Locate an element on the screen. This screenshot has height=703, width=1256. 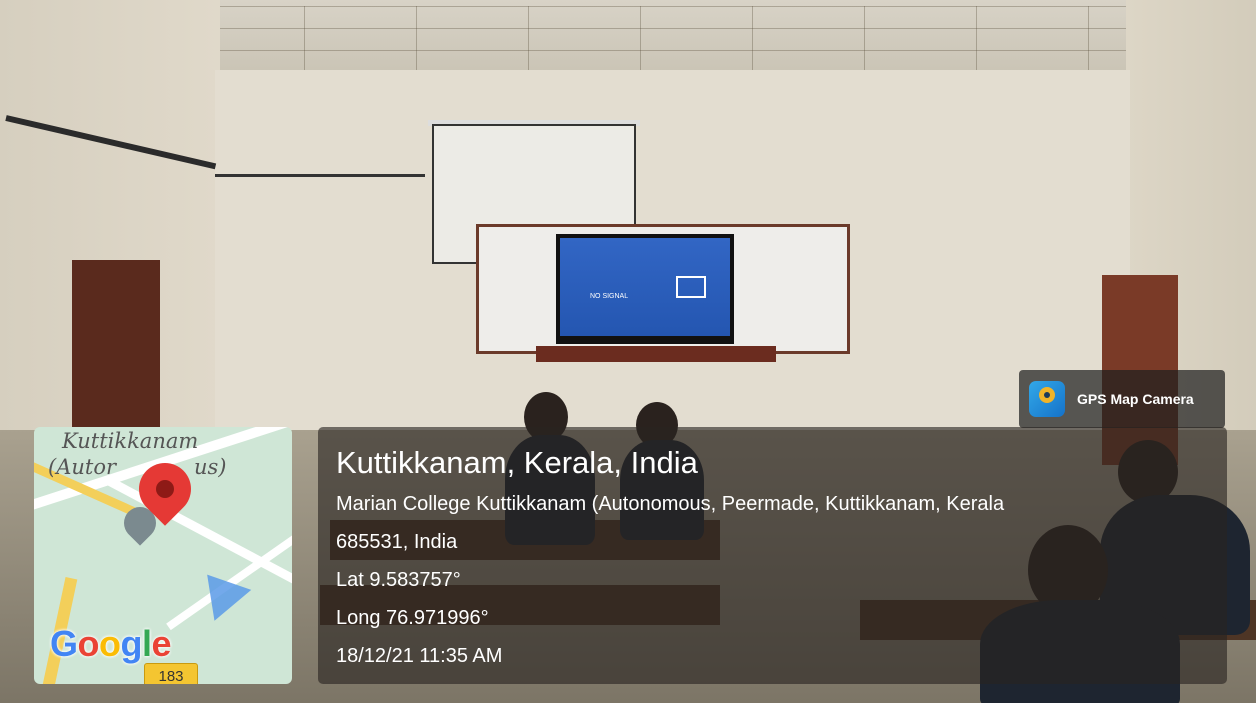
badge-label: GPS Map Camera is located at coordinates (1135, 399).